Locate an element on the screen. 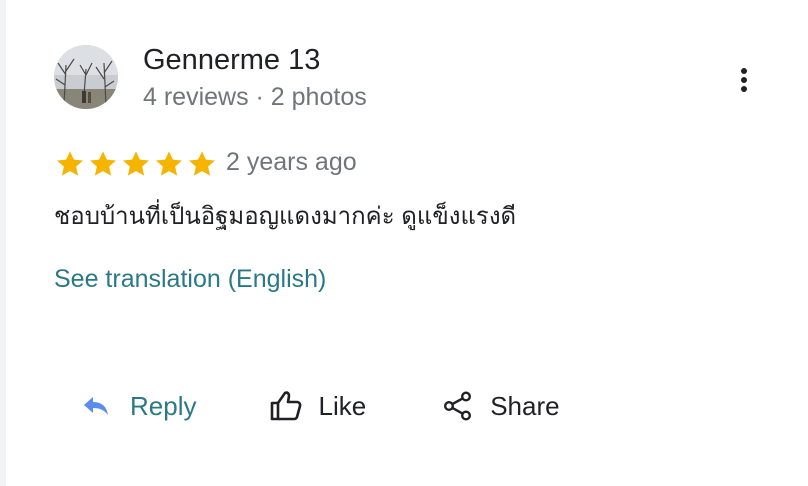 This screenshot has height=486, width=808. star-rating is located at coordinates (136, 164).